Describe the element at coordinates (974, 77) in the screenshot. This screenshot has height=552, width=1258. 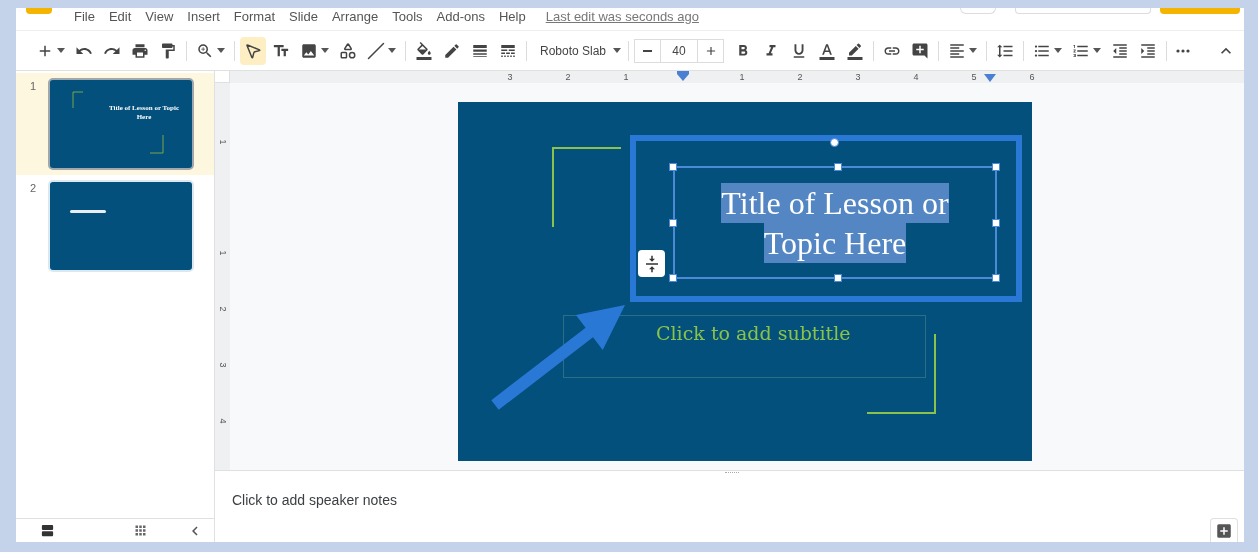
I see `ruler-number: 5` at that location.